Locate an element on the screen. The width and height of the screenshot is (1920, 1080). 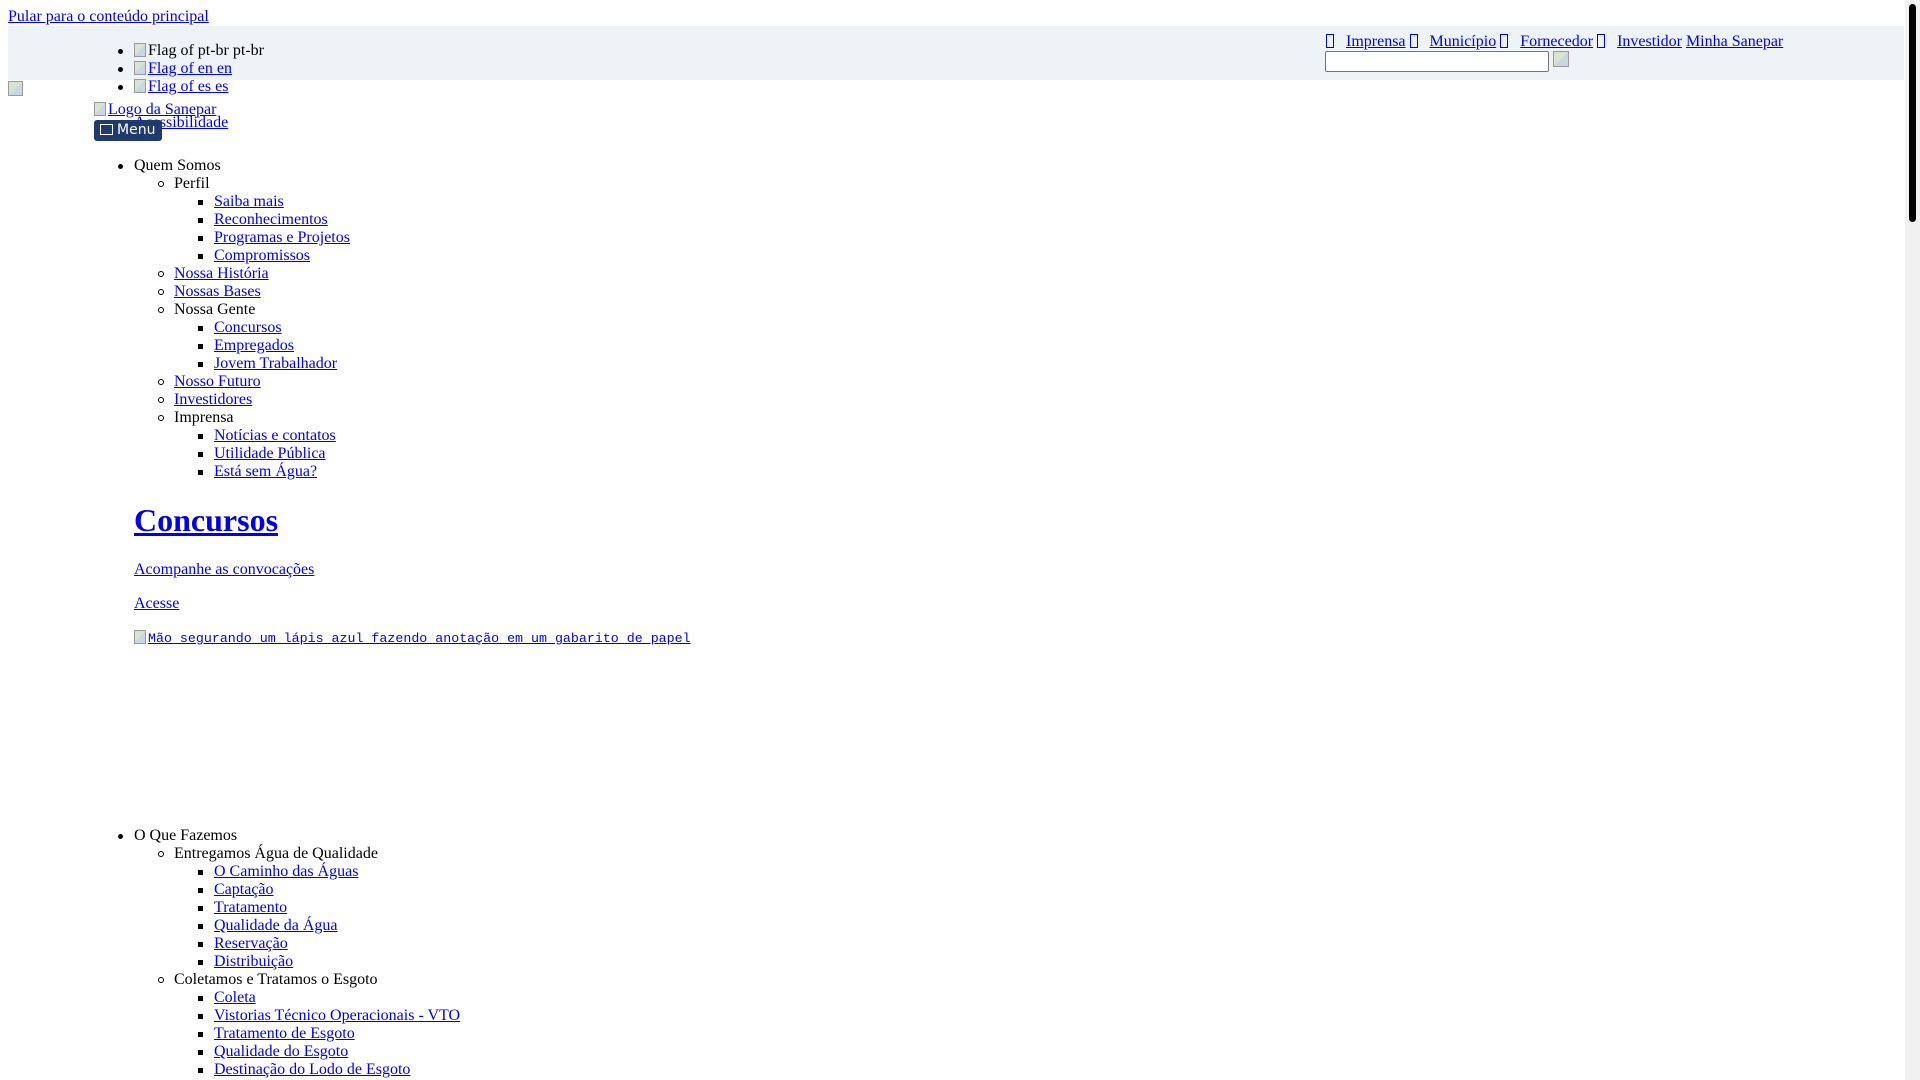
nav-investidores: Investidores is located at coordinates (204, 400).